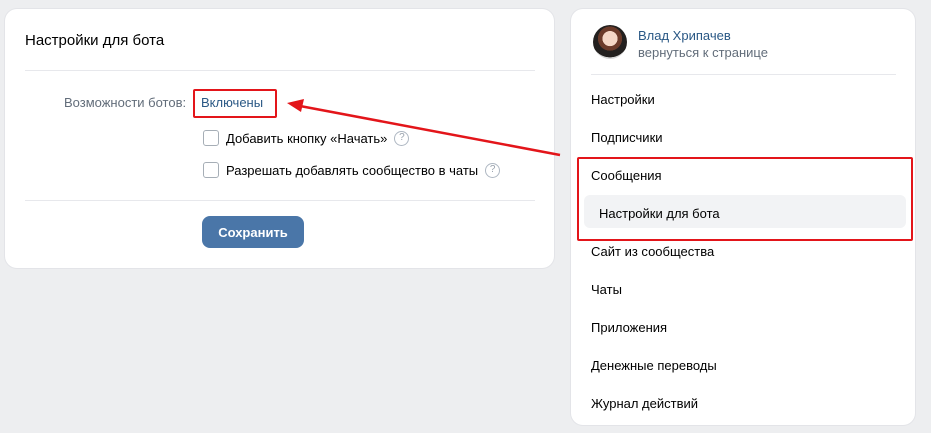 This screenshot has height=433, width=931. Describe the element at coordinates (424, 128) in the screenshot. I see `annotation-arrow` at that location.